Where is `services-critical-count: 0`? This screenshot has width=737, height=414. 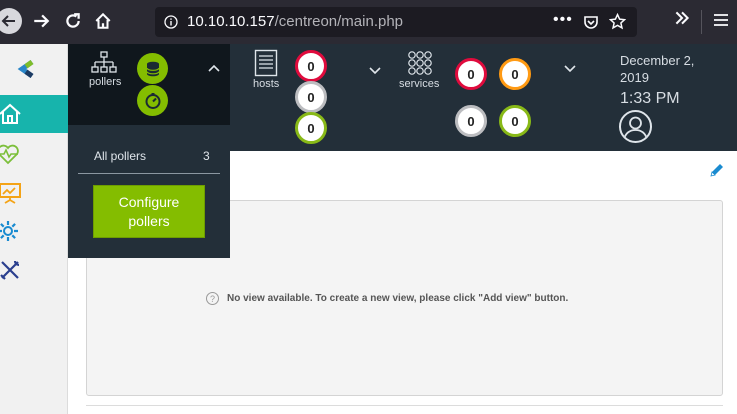 services-critical-count: 0 is located at coordinates (471, 74).